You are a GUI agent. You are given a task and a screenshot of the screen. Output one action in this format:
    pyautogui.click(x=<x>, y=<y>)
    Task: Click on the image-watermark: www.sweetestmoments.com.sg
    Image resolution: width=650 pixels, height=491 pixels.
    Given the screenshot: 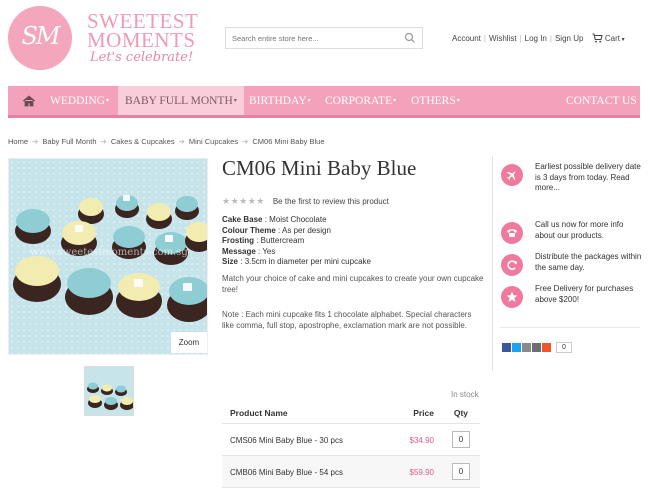 What is the action you would take?
    pyautogui.click(x=109, y=252)
    